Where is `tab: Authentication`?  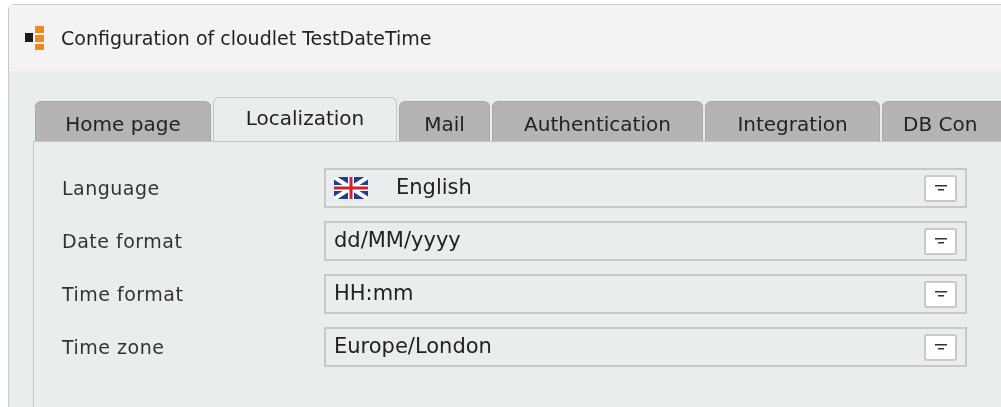 tab: Authentication is located at coordinates (597, 121).